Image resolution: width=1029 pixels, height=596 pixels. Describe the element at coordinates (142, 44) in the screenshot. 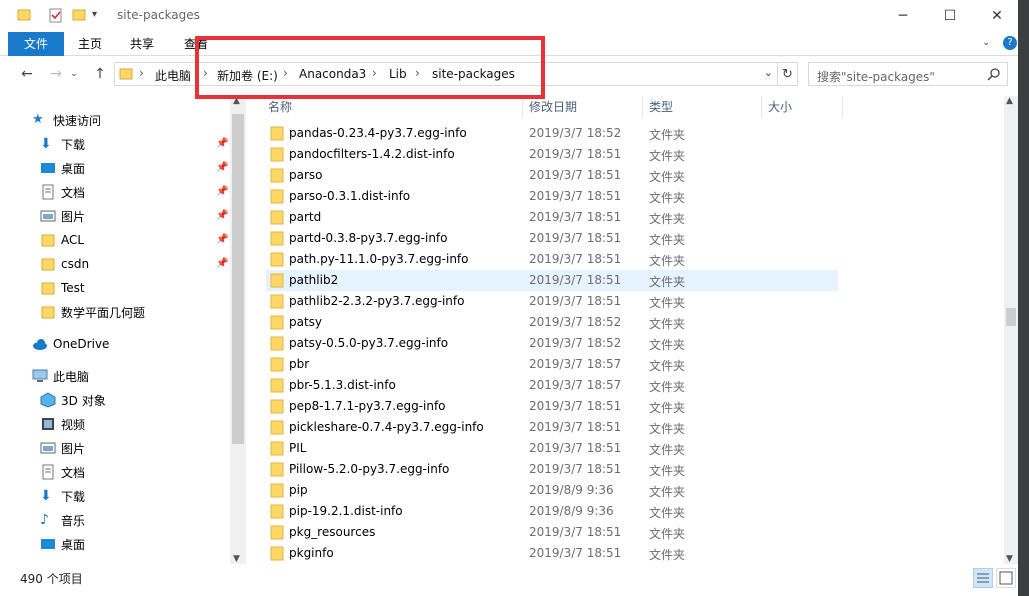

I see `tab-share: 共享` at that location.